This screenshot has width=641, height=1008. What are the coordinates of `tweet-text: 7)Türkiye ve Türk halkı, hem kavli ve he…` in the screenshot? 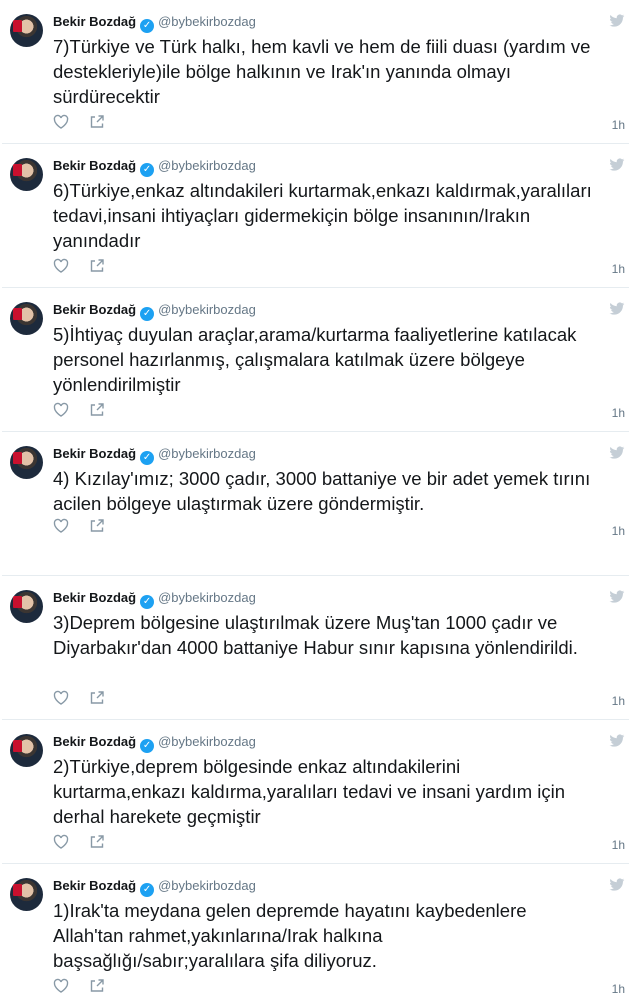 It's located at (322, 71).